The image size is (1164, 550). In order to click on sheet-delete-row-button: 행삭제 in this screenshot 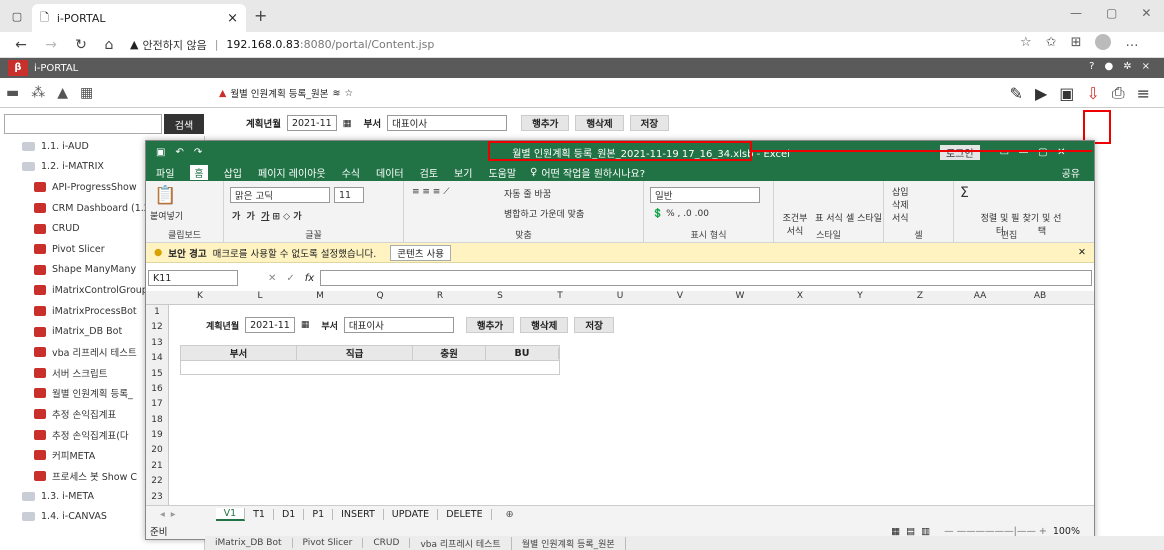, I will do `click(544, 325)`.